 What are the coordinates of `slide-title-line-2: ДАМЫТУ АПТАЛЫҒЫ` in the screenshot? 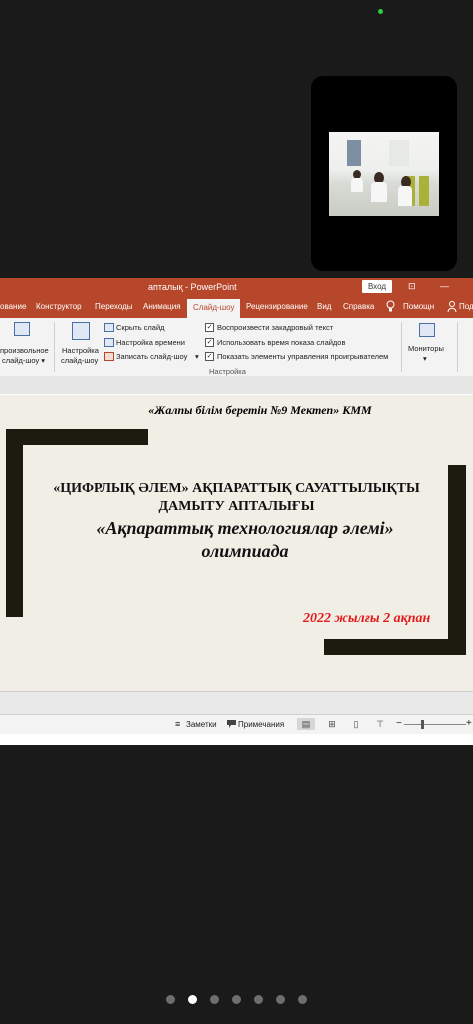 It's located at (236, 507).